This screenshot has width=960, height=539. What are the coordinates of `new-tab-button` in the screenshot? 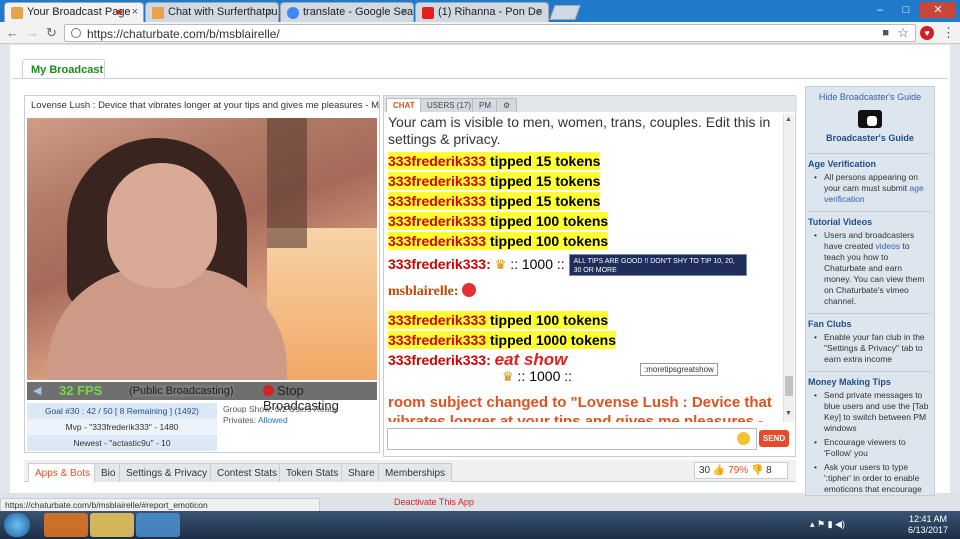 It's located at (565, 12).